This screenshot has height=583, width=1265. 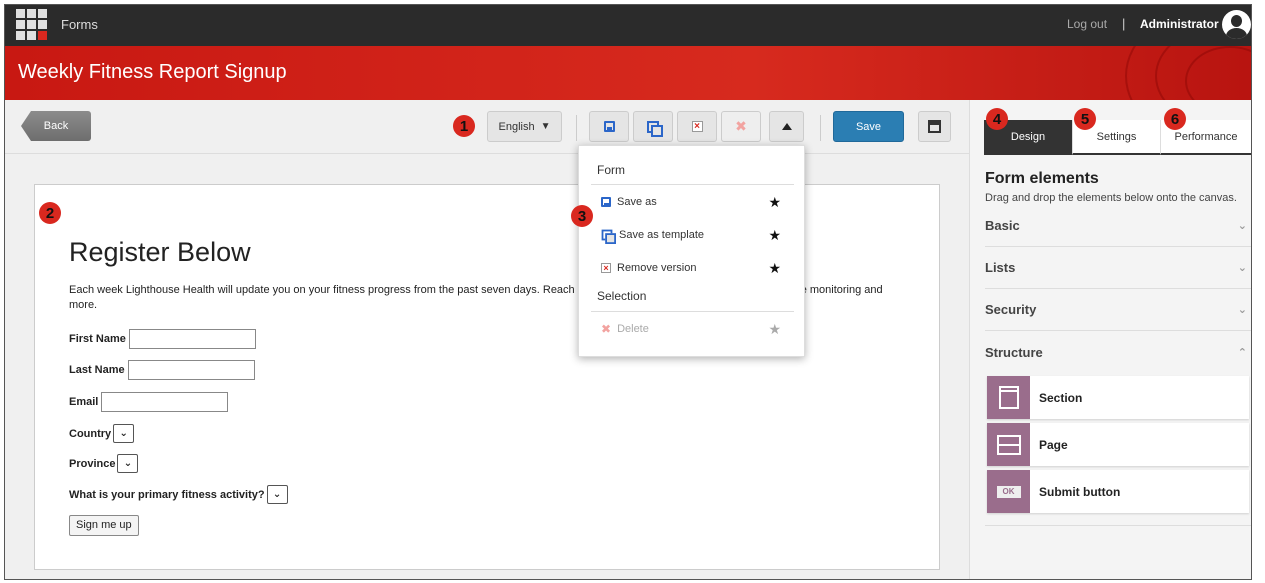 What do you see at coordinates (191, 370) in the screenshot?
I see `last-name-field` at bounding box center [191, 370].